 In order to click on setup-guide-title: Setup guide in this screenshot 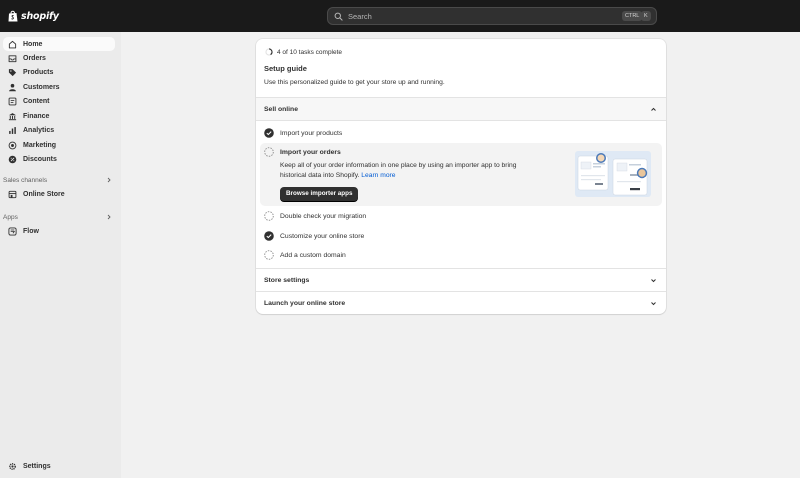, I will do `click(285, 68)`.